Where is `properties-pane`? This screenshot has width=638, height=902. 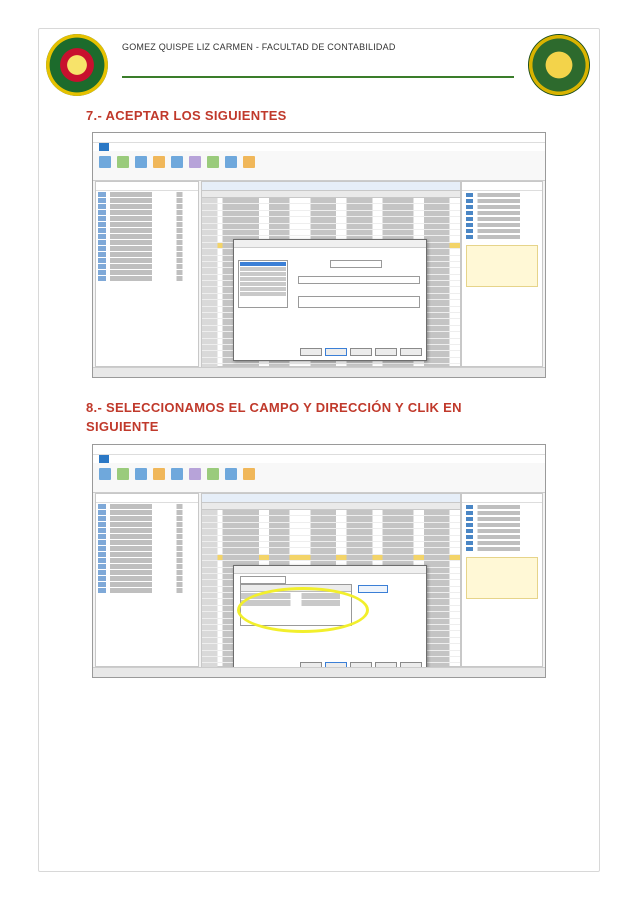 properties-pane is located at coordinates (502, 580).